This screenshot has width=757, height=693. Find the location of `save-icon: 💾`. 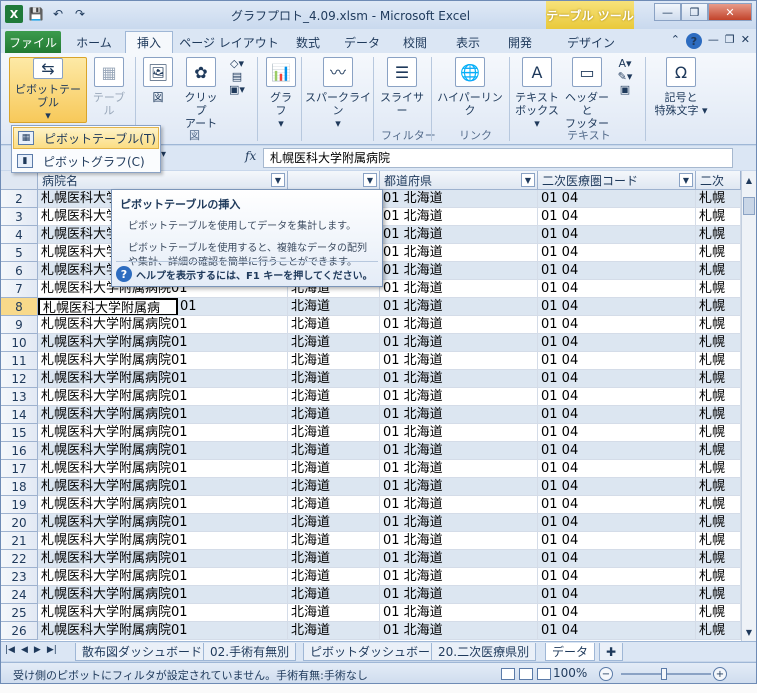

save-icon: 💾 is located at coordinates (36, 14).